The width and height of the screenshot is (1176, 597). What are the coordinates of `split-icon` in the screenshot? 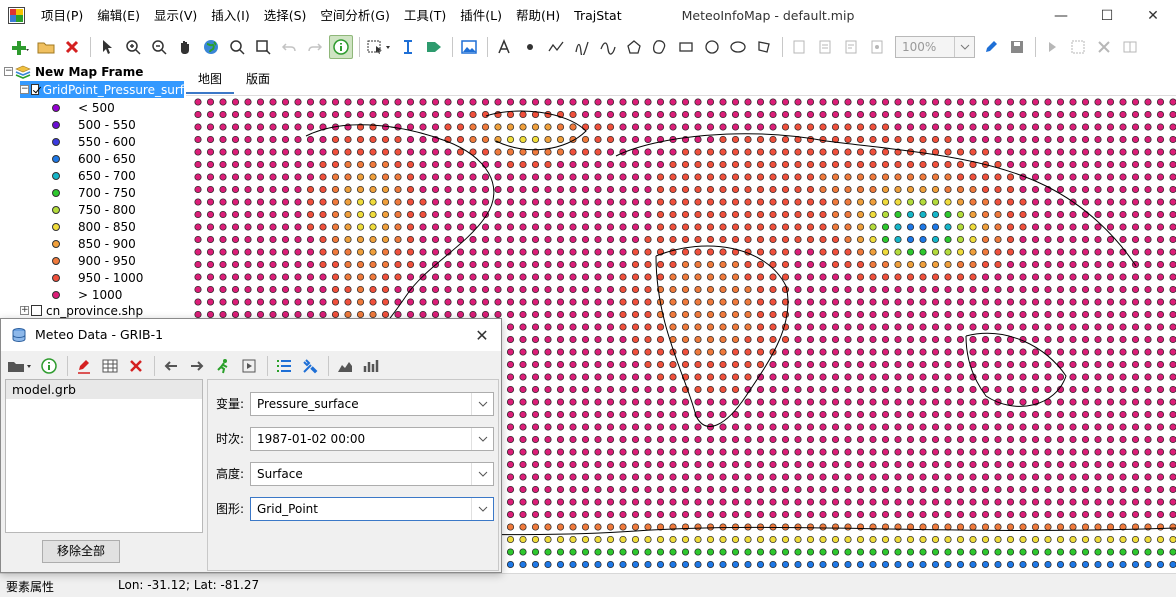 It's located at (1130, 47).